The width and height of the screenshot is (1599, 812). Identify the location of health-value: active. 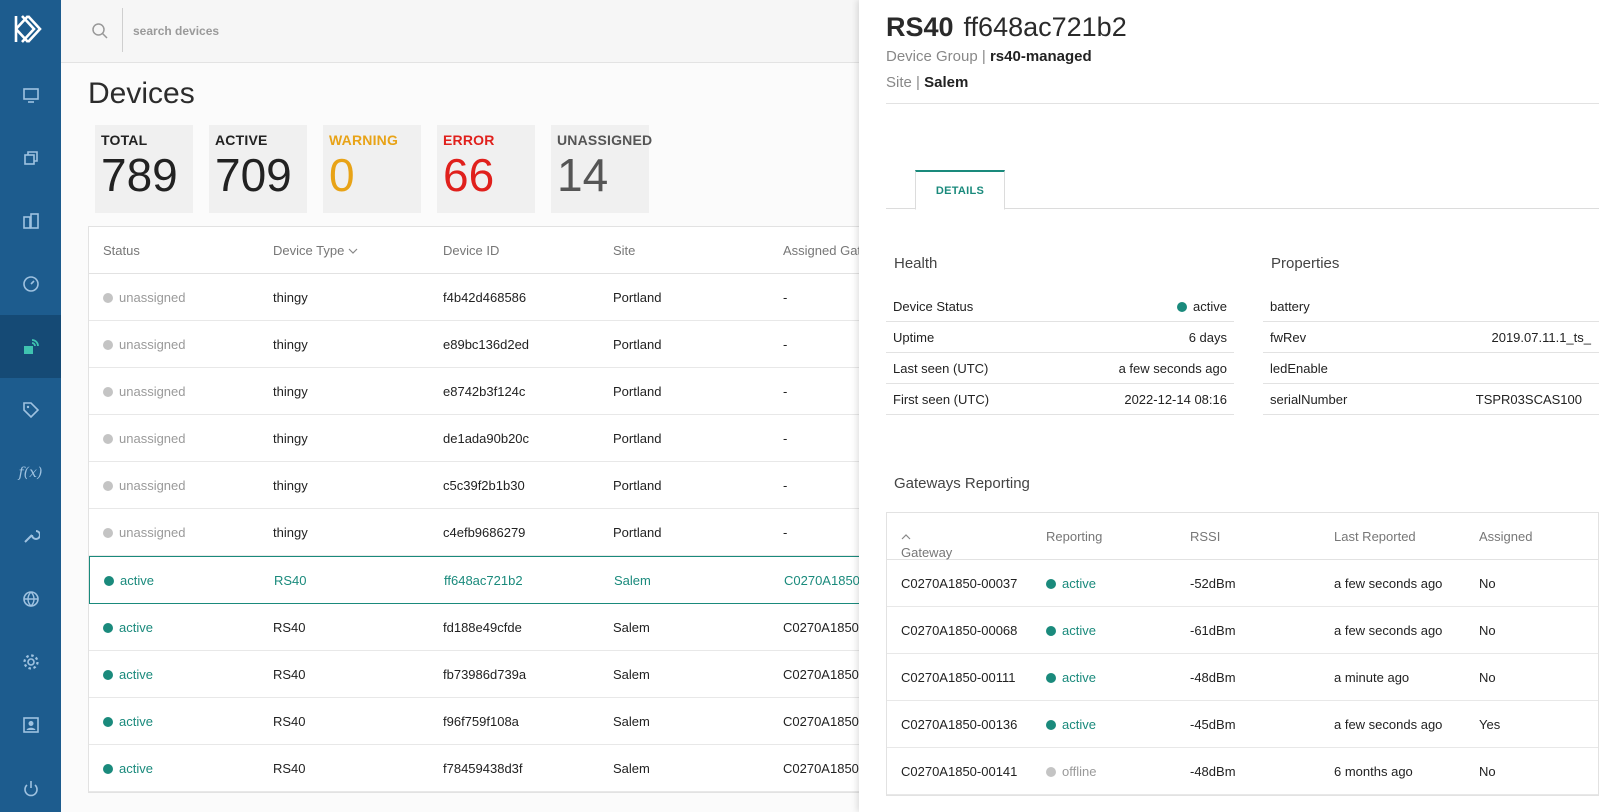
(1202, 306).